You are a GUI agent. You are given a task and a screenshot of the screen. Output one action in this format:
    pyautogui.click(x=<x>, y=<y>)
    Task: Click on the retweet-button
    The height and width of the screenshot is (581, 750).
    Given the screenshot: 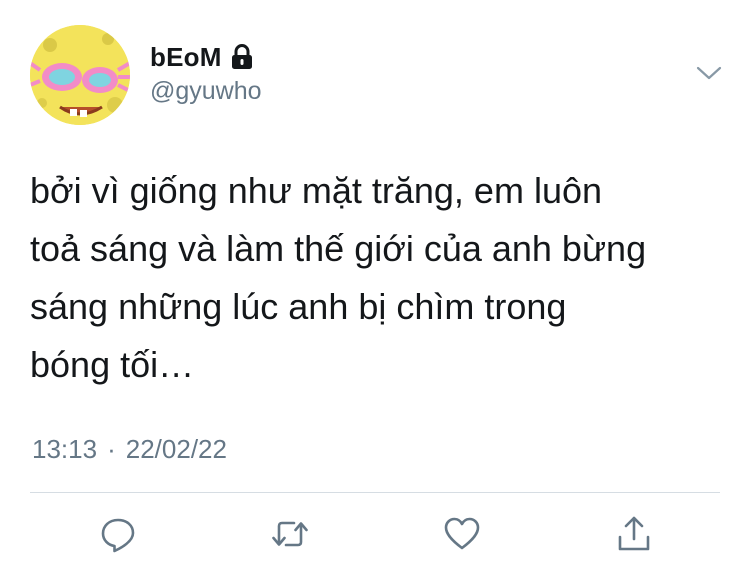 What is the action you would take?
    pyautogui.click(x=290, y=534)
    